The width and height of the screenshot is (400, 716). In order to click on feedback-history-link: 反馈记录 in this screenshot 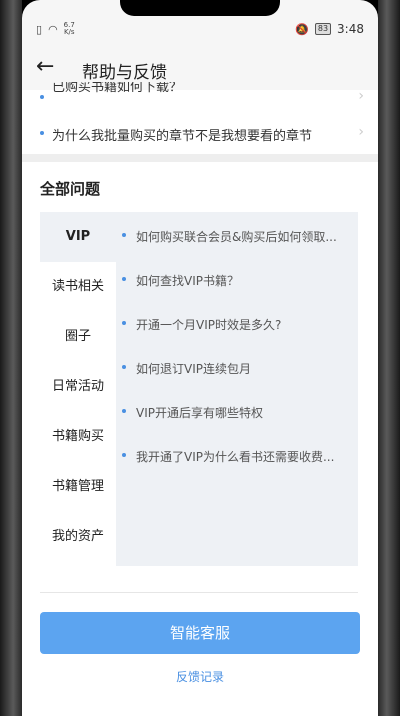, I will do `click(200, 676)`.